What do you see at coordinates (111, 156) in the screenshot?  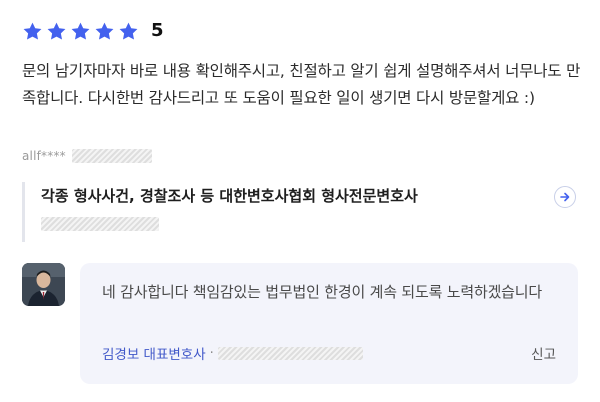 I see `blurred-date` at bounding box center [111, 156].